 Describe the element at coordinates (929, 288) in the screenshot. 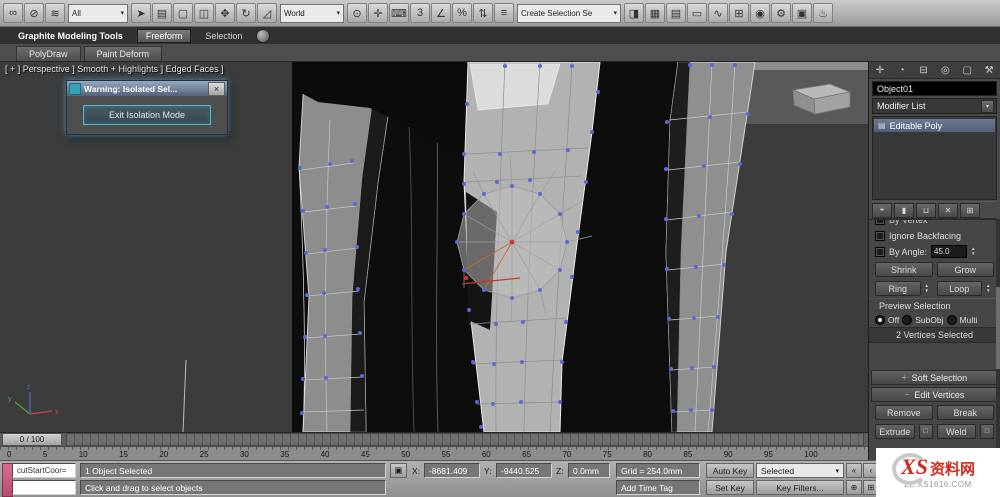

I see `ring-spinner: ▲ ▼` at that location.